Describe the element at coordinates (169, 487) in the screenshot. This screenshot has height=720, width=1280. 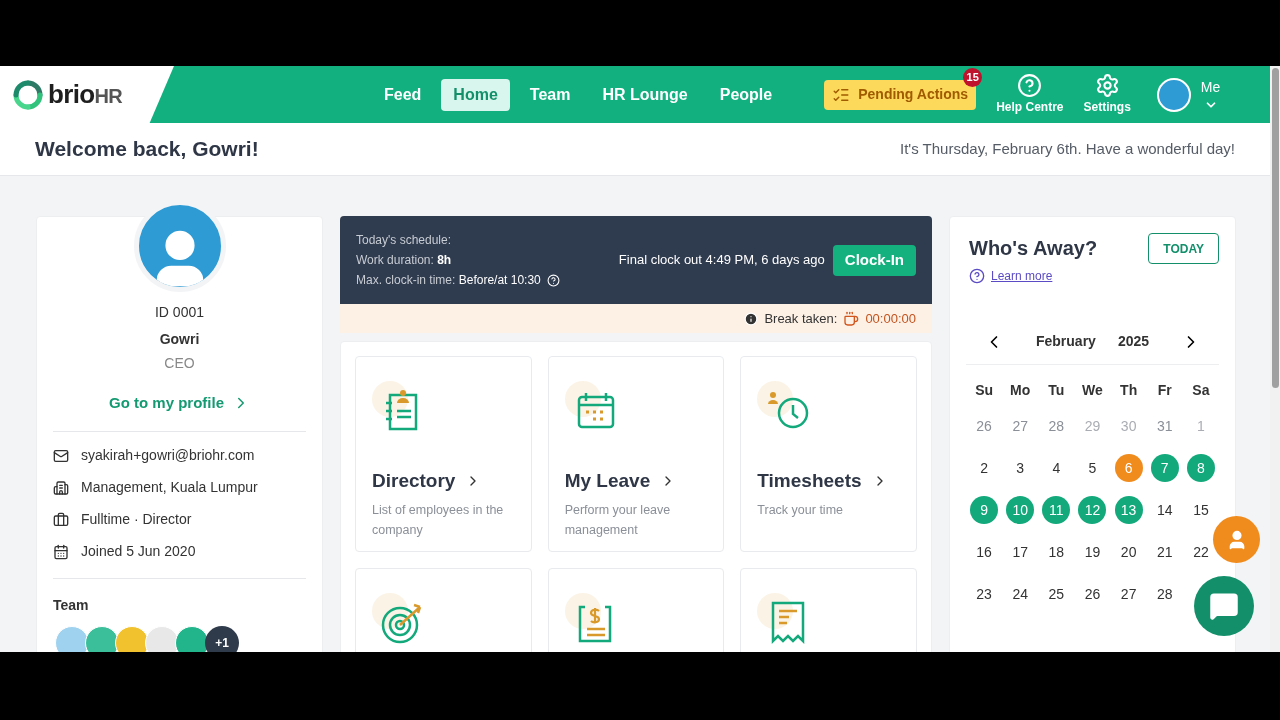
I see `detail-text: Management, Kuala Lumpur` at that location.